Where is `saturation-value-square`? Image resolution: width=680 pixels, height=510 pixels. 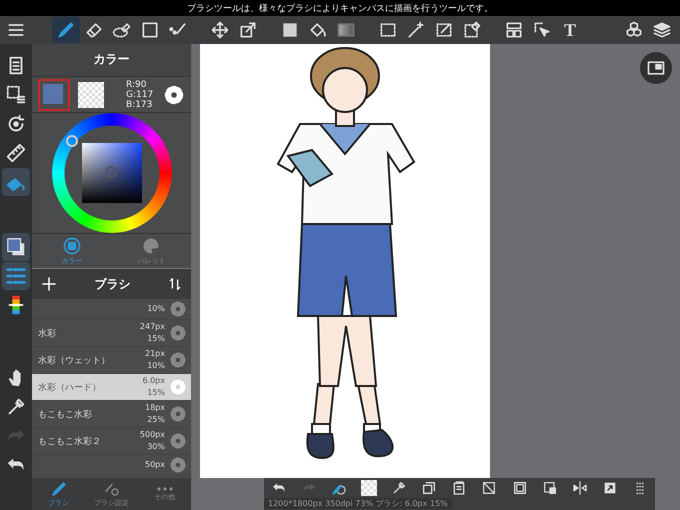
saturation-value-square is located at coordinates (112, 173).